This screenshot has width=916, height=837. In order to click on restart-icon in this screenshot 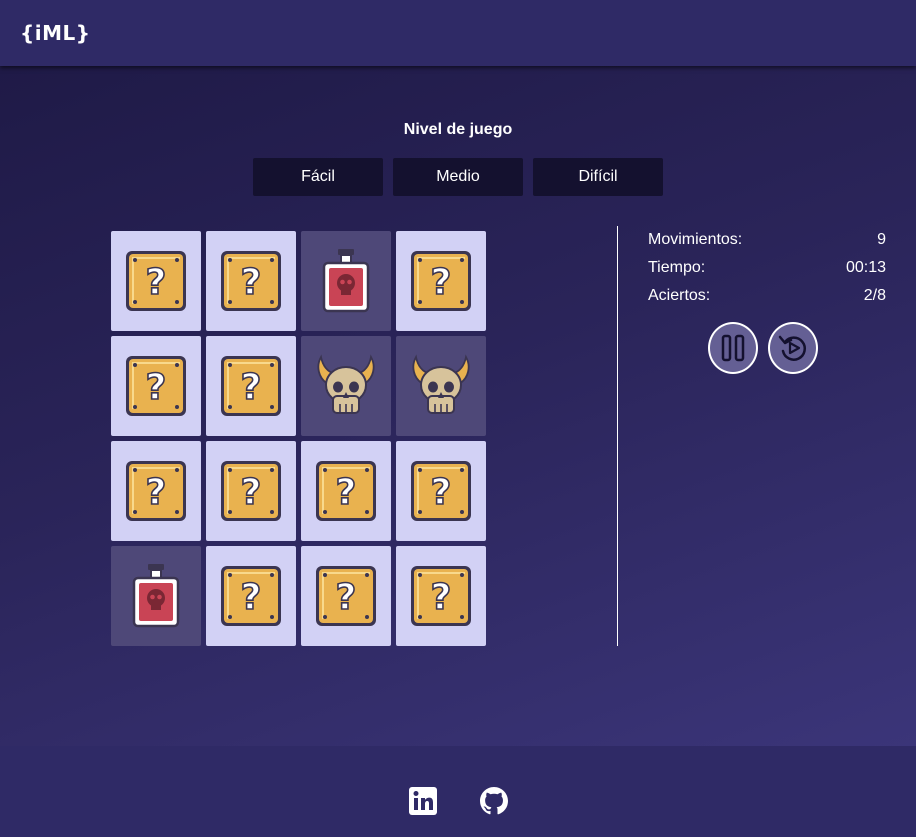, I will do `click(792, 348)`.